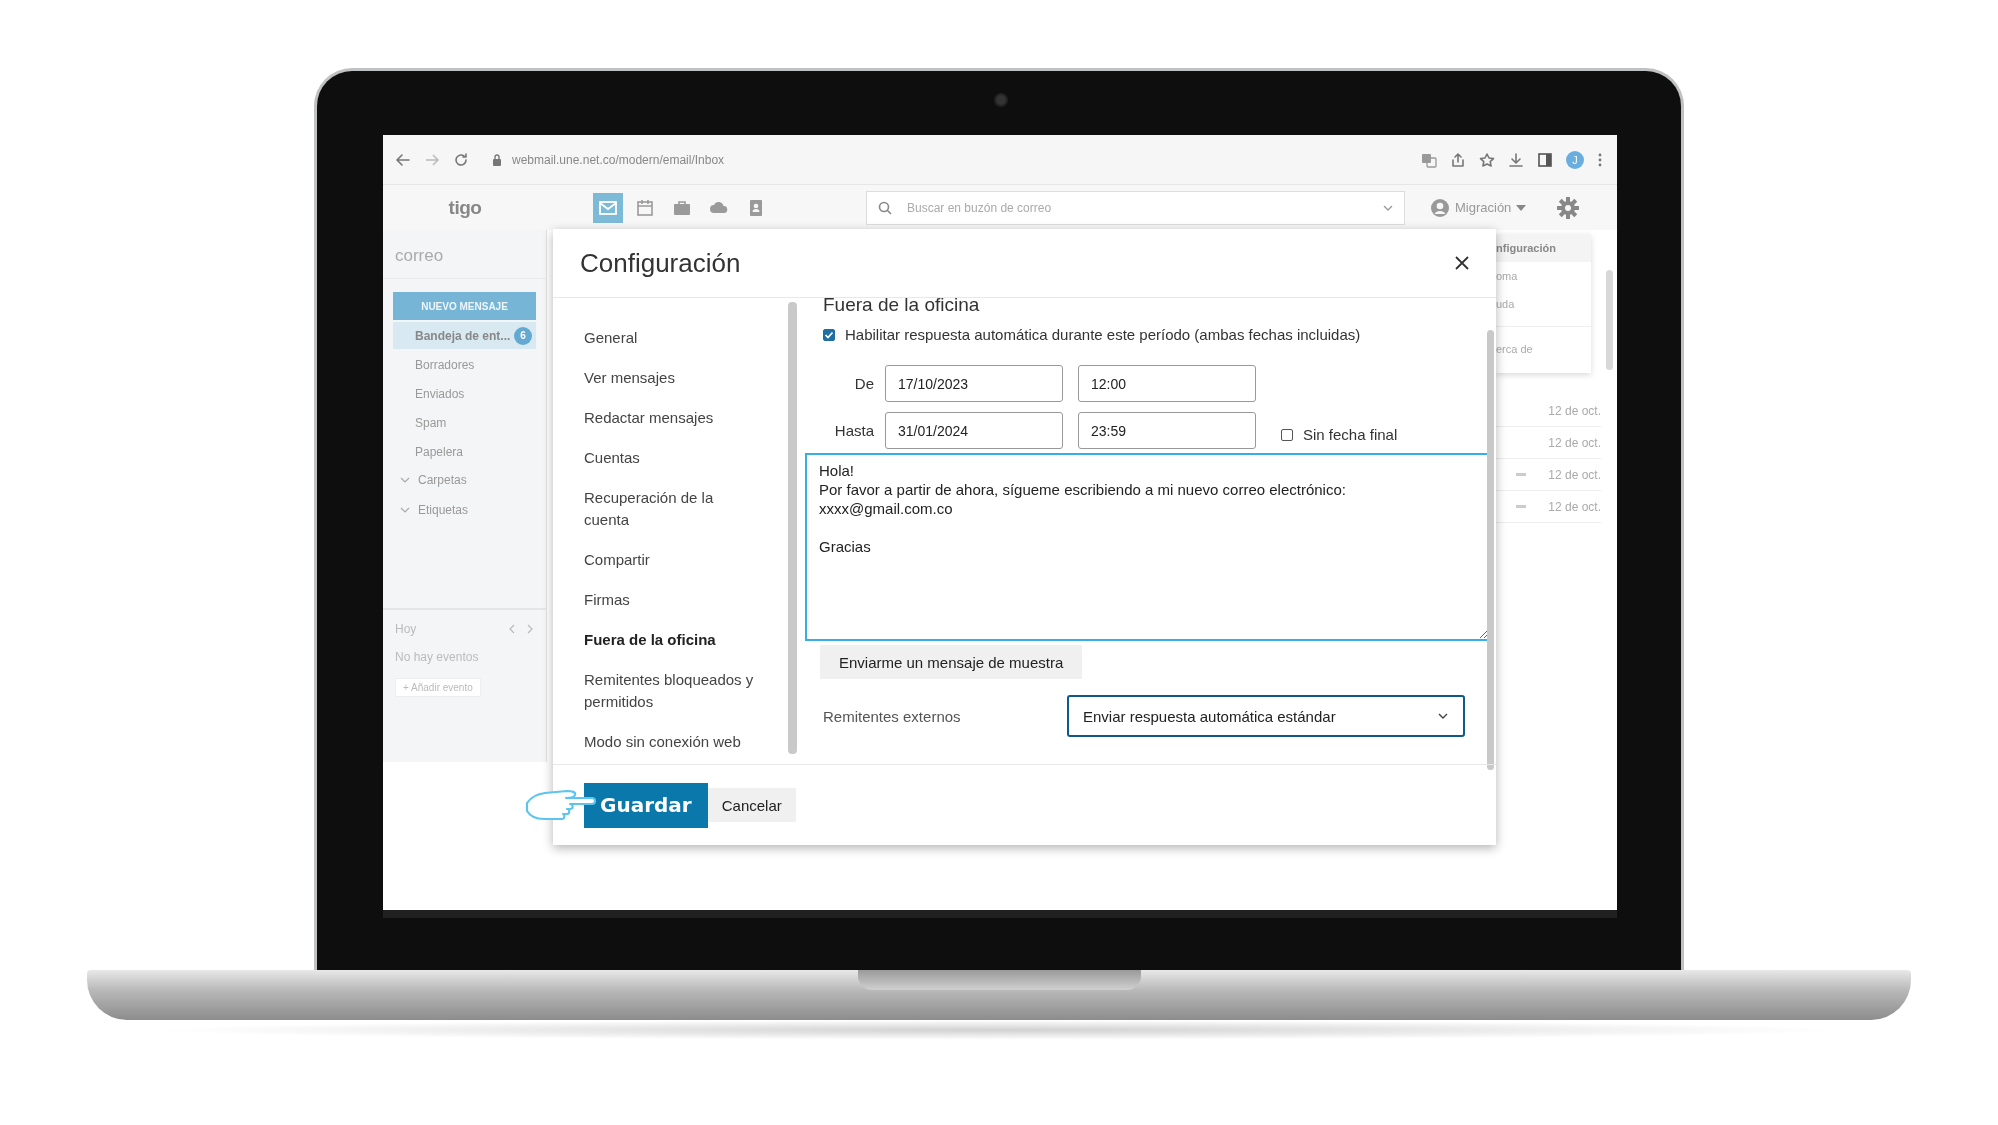  What do you see at coordinates (892, 716) in the screenshot?
I see `field-label: Remitentes externos` at bounding box center [892, 716].